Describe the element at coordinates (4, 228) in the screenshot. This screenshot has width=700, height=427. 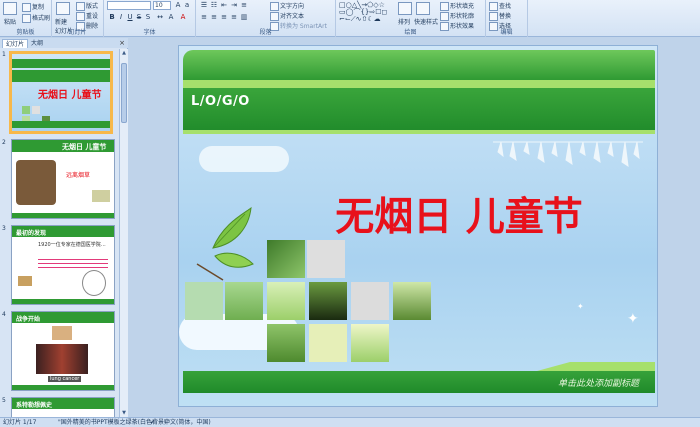
I see `thumb-number: 3` at that location.